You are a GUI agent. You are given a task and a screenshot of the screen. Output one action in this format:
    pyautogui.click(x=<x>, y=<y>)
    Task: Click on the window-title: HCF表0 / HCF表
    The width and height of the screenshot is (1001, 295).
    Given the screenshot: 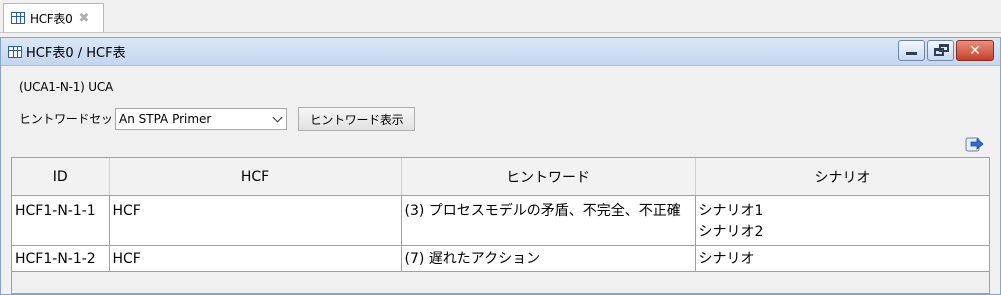 What is the action you would take?
    pyautogui.click(x=76, y=53)
    